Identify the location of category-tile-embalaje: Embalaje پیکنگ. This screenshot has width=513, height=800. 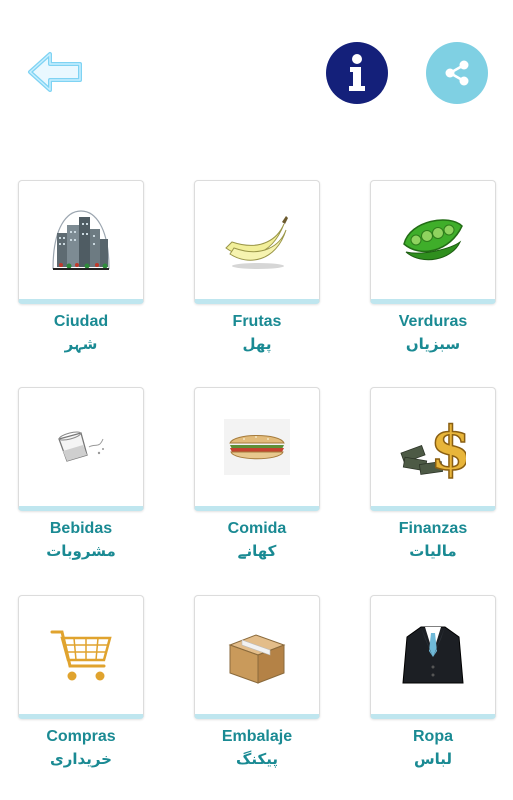
(257, 685).